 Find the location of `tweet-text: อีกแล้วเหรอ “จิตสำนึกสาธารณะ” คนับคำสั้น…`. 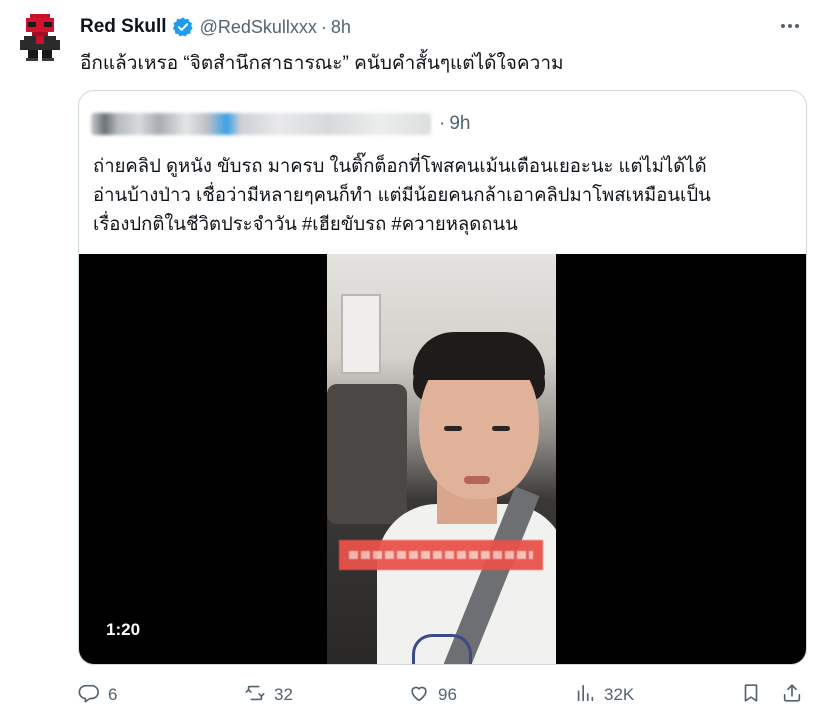

tweet-text: อีกแล้วเหรอ “จิตสำนึกสาธารณะ” คนับคำสั้น… is located at coordinates (322, 63).